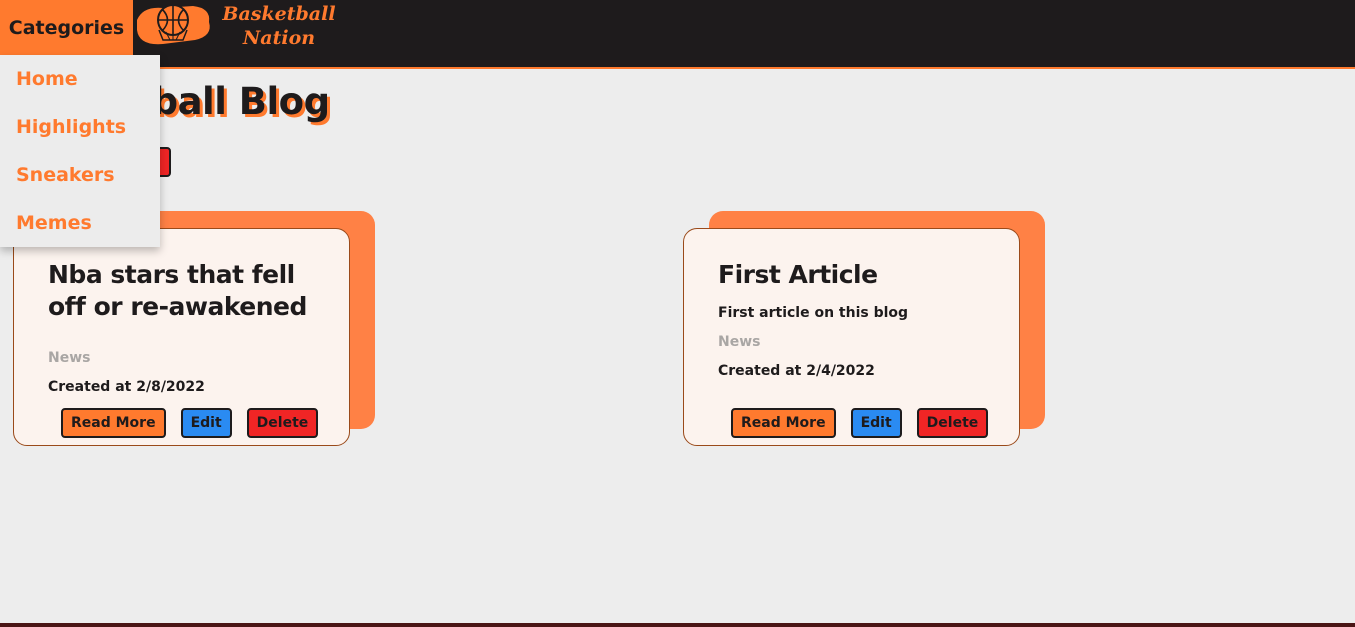 This screenshot has height=627, width=1355. I want to click on categories-dropdown: Home Highlights Sneakers Memes, so click(80, 151).